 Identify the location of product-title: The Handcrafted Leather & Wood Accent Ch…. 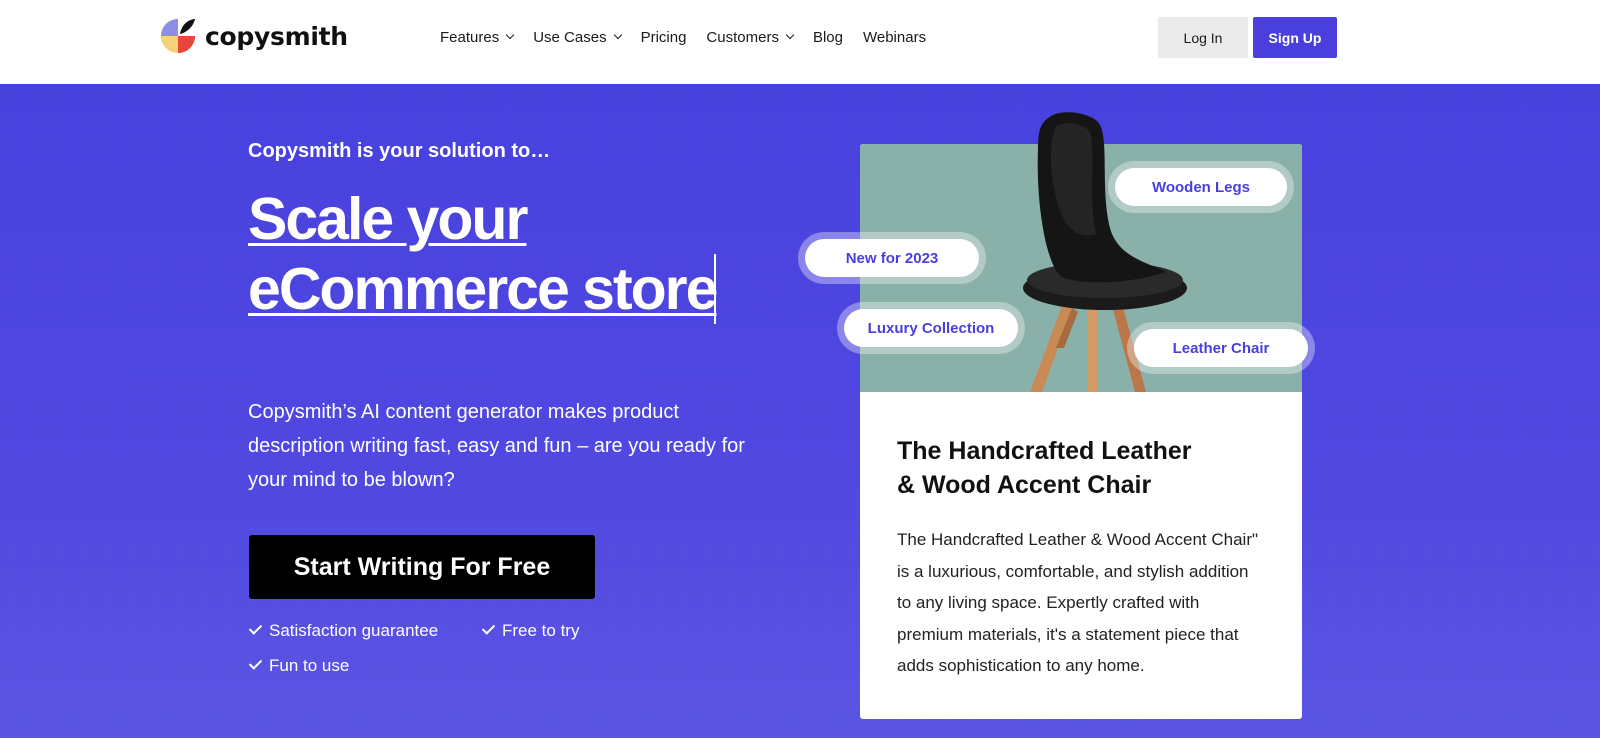
(1077, 468).